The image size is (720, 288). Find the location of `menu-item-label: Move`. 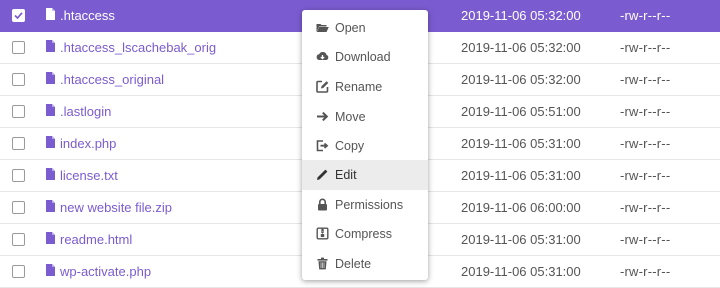

menu-item-label: Move is located at coordinates (350, 117).